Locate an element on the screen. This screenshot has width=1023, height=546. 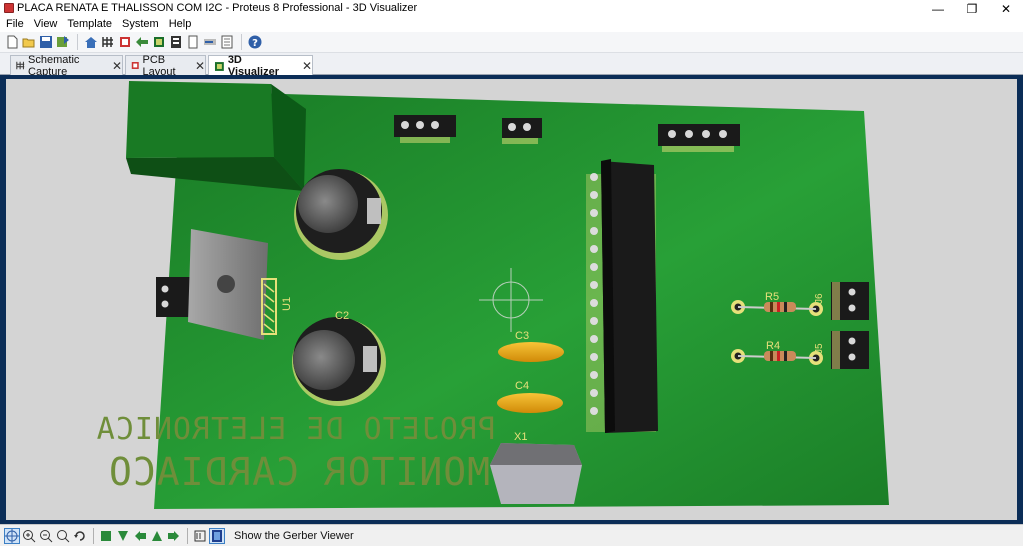
label-x1: X1 is located at coordinates (520, 437).